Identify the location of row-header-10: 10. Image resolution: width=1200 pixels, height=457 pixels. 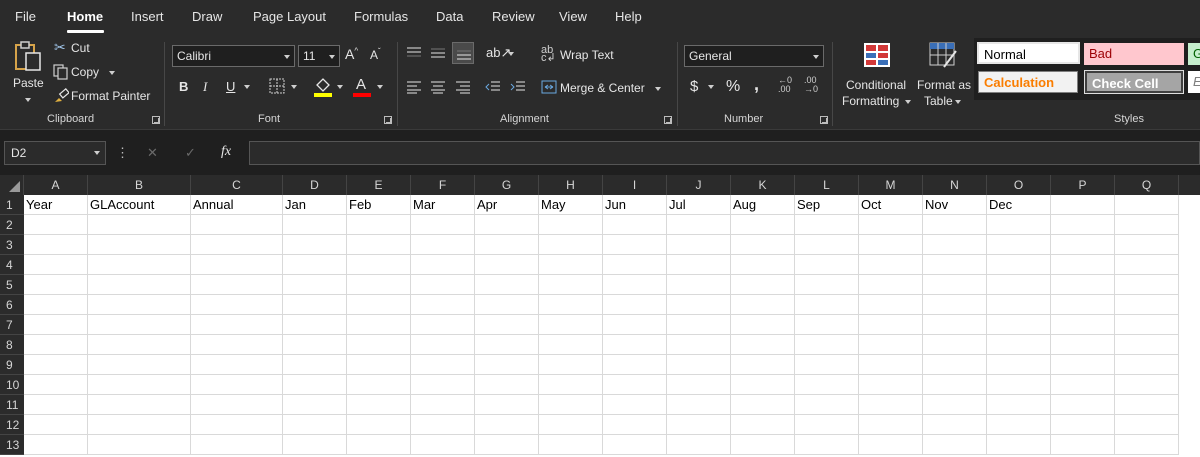
(12, 385).